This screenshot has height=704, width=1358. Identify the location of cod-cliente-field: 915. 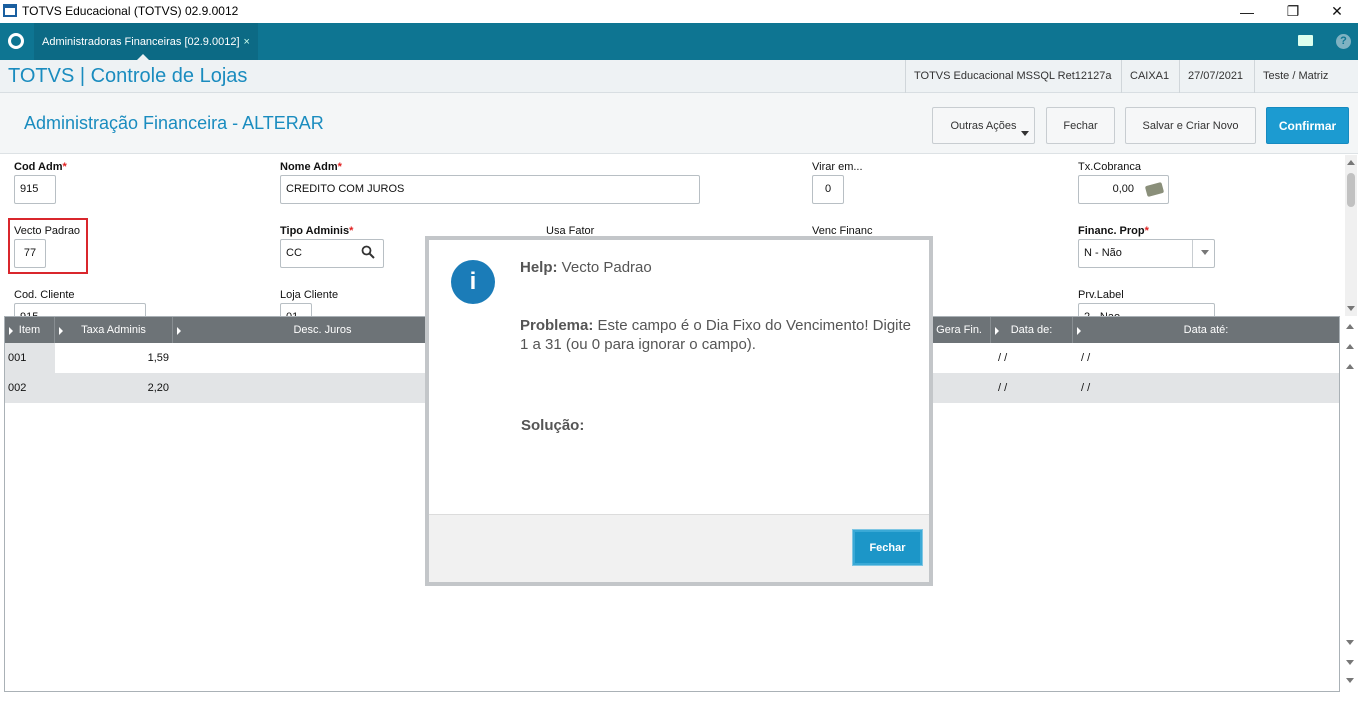
(80, 309).